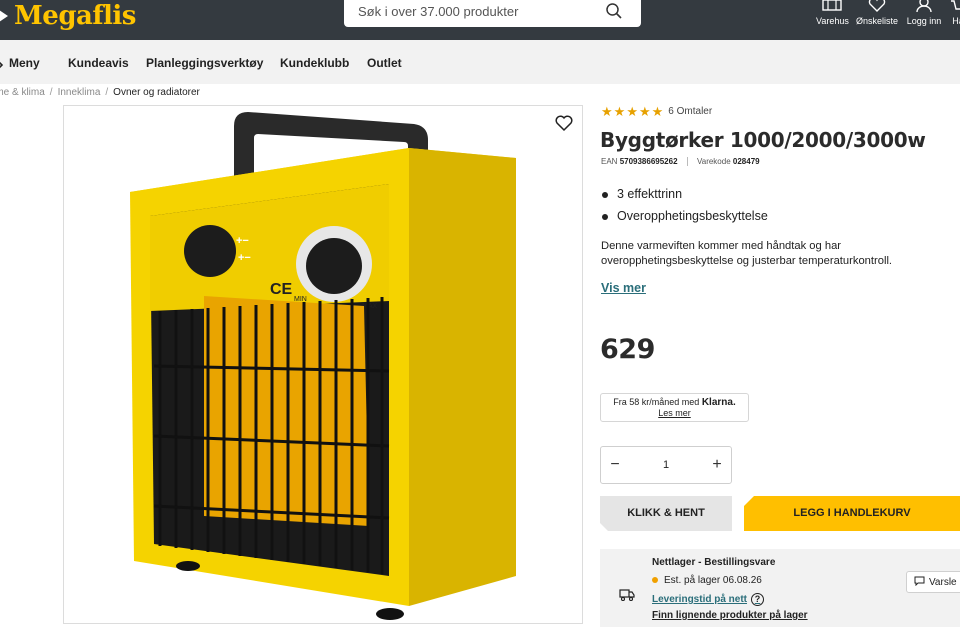 The image size is (960, 627). I want to click on notify-button: Varsle, so click(933, 582).